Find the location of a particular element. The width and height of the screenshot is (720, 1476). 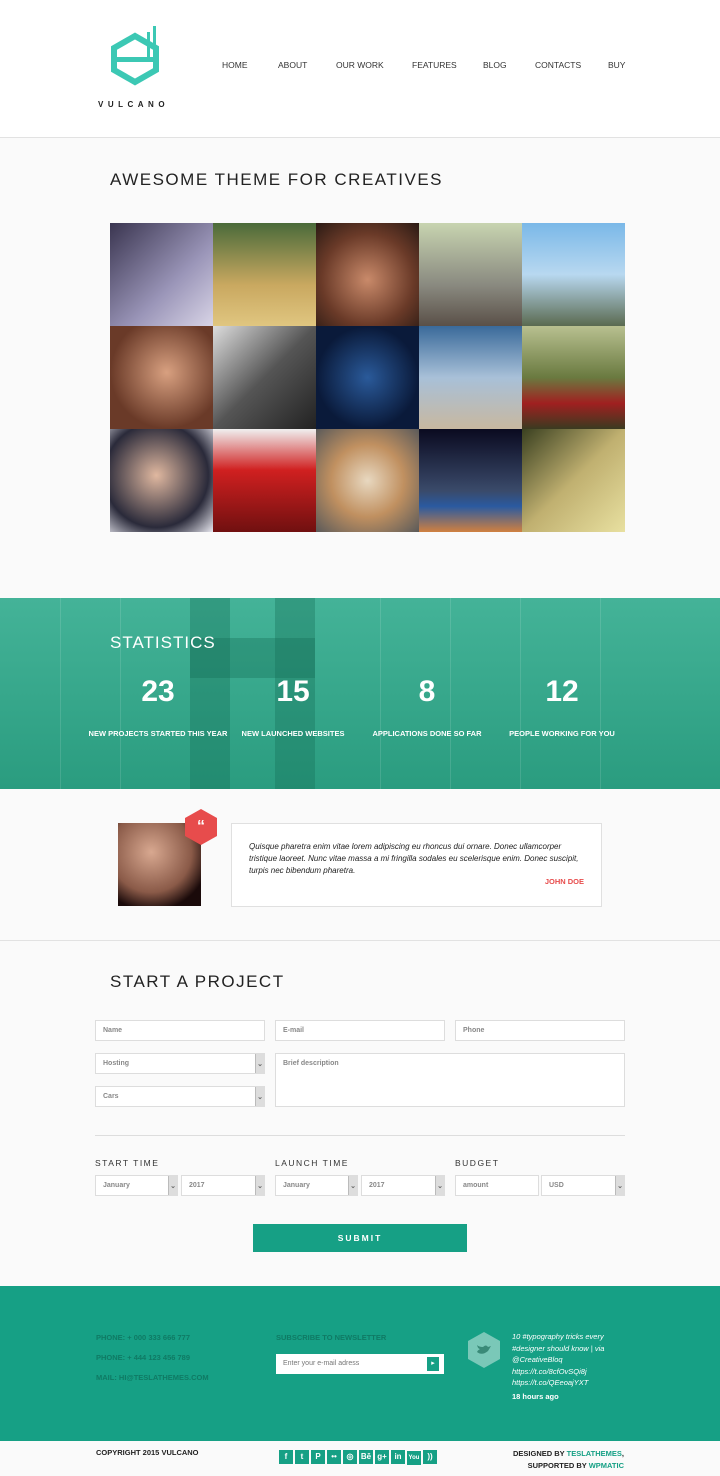

linkedin-icon: in is located at coordinates (398, 1457).